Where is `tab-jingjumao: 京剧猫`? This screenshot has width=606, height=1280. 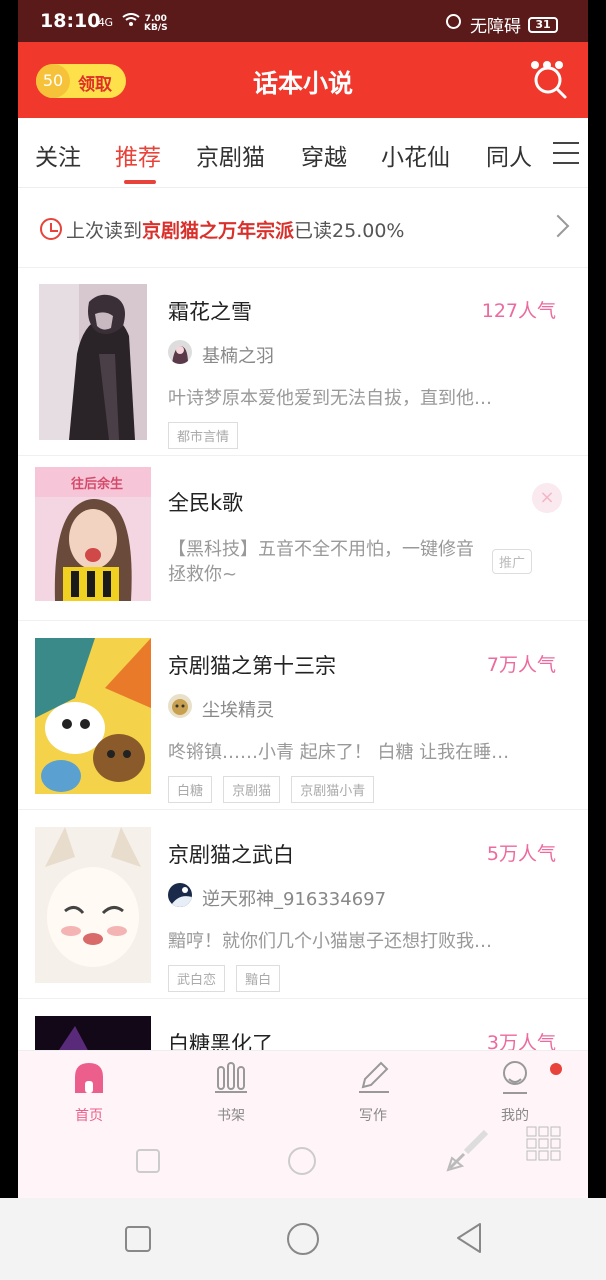 tab-jingjumao: 京剧猫 is located at coordinates (230, 155).